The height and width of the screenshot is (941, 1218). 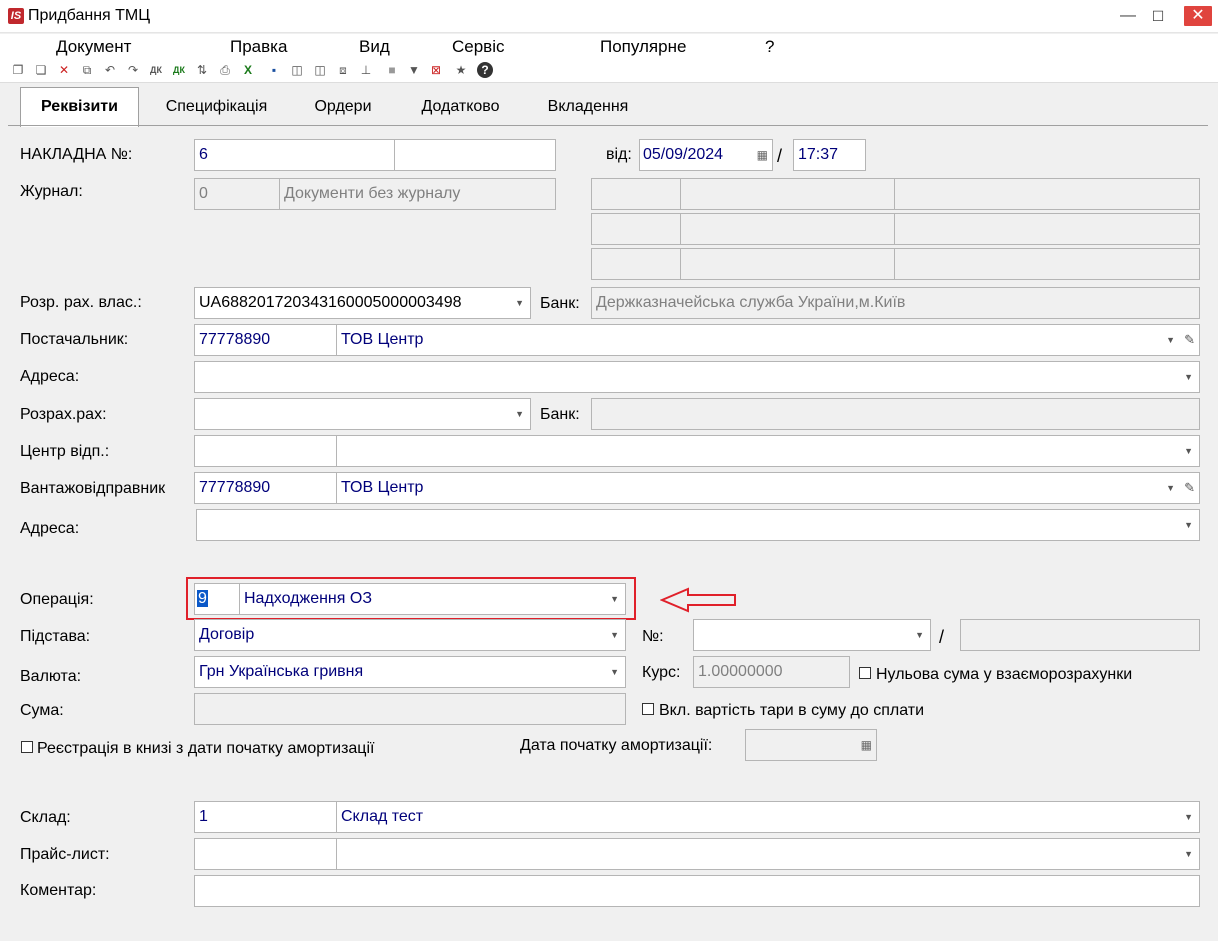 I want to click on book2-icon: ◫, so click(x=320, y=70).